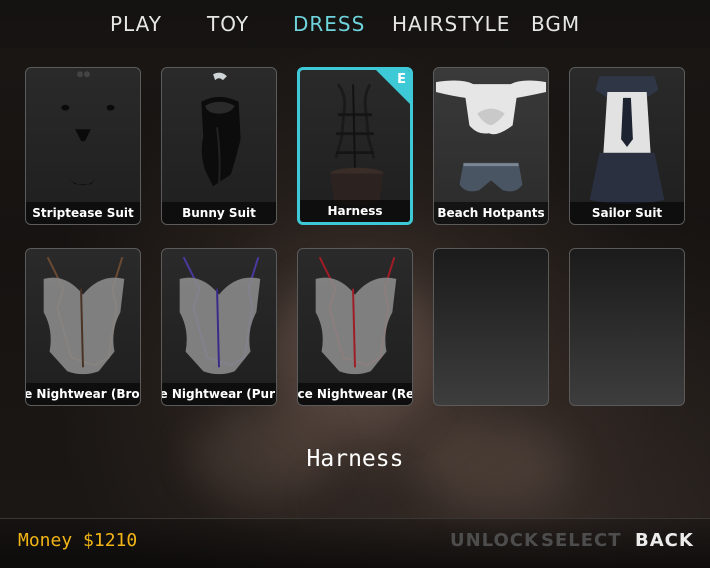  I want to click on item-label: Lace Nightwear (Red), so click(355, 394).